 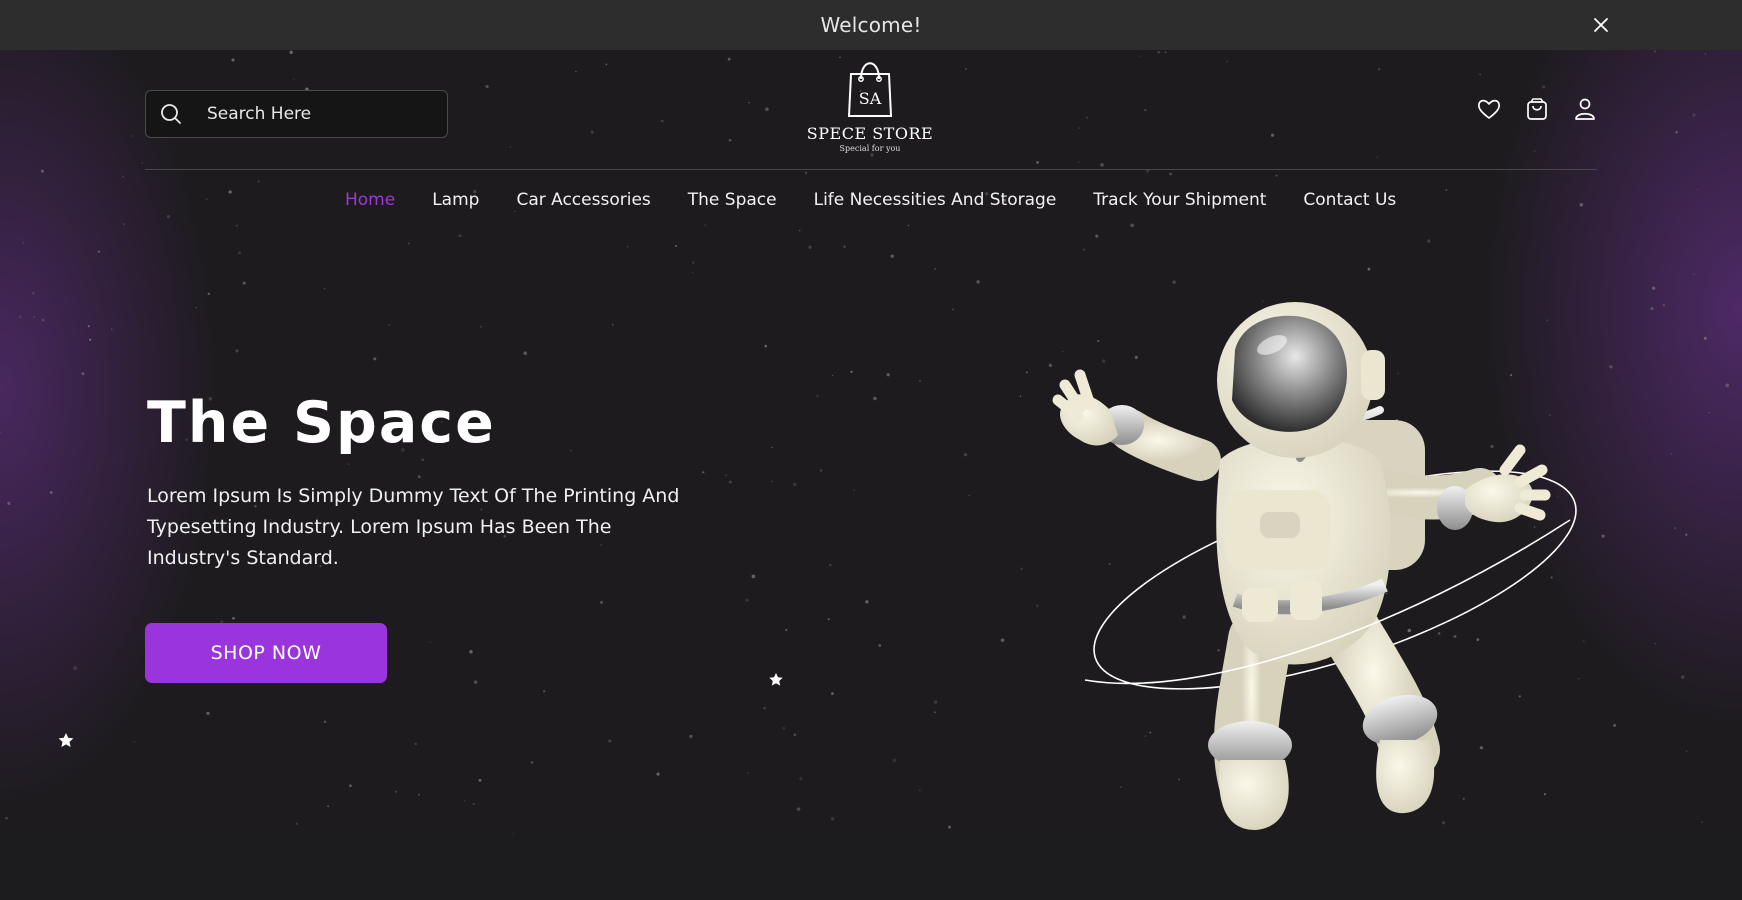 I want to click on hero-title: The Space, so click(x=321, y=423).